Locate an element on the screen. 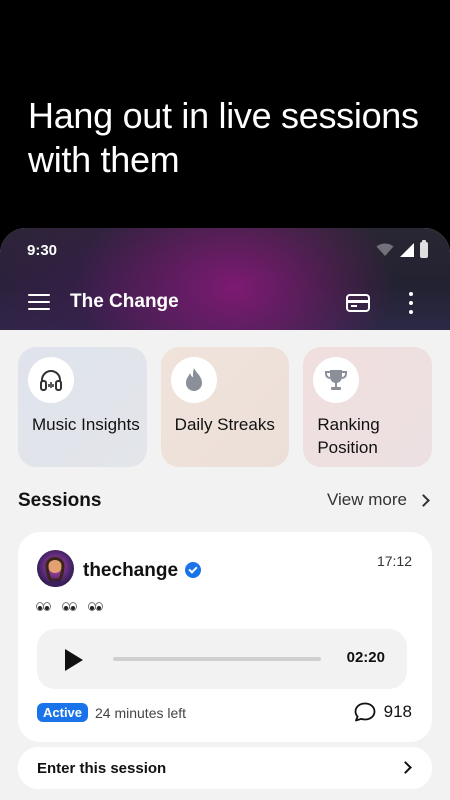 This screenshot has height=800, width=450. avatar is located at coordinates (55, 568).